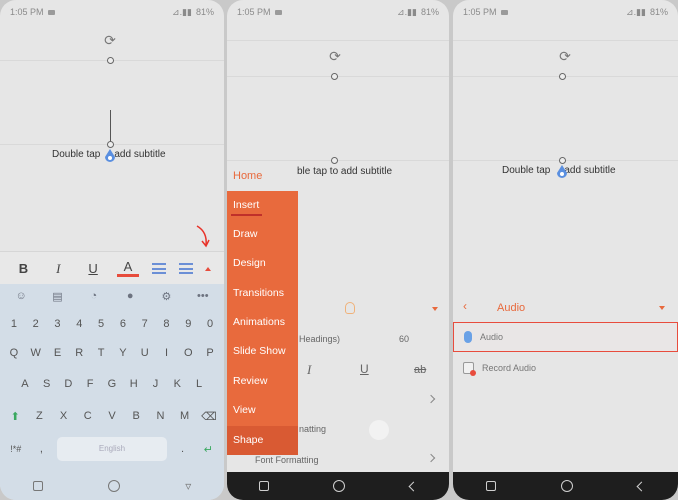  I want to click on audio-option: Audio, so click(565, 337).